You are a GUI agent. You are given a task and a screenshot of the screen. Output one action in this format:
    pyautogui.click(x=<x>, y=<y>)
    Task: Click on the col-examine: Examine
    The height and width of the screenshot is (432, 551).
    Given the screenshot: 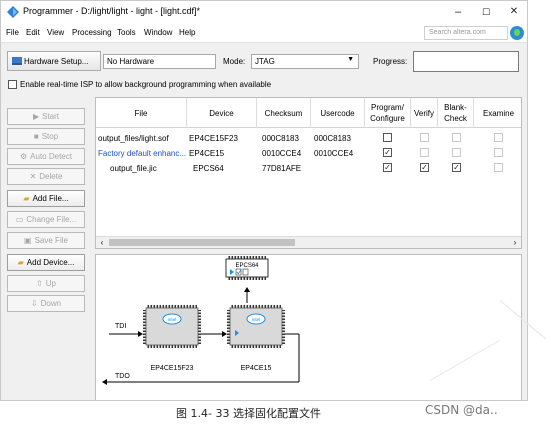 What is the action you would take?
    pyautogui.click(x=497, y=113)
    